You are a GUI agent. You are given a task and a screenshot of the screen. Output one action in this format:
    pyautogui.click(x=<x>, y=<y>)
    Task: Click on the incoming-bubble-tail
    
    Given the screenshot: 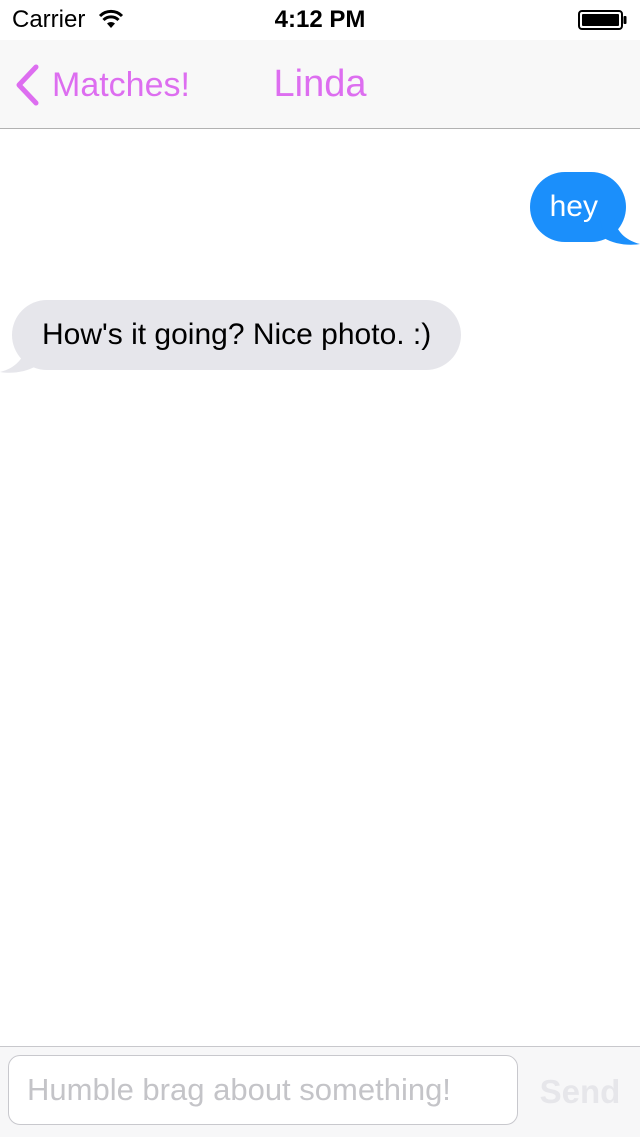 What is the action you would take?
    pyautogui.click(x=20, y=359)
    